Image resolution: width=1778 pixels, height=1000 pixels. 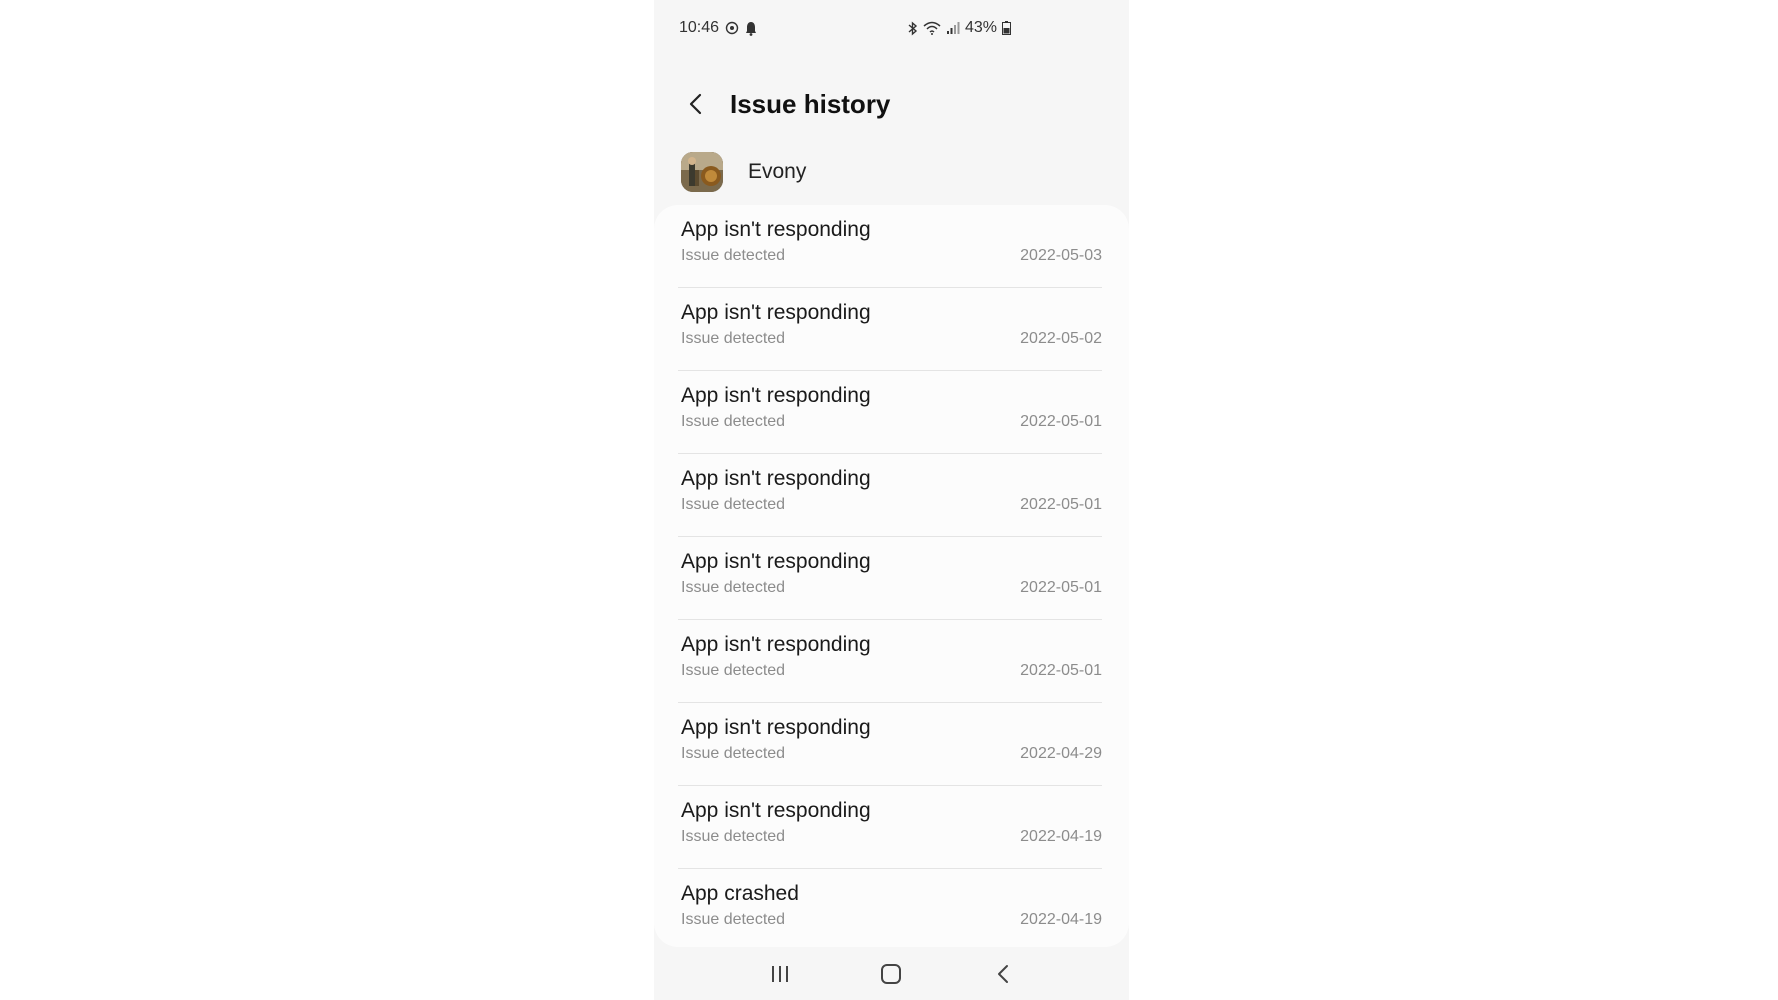 What do you see at coordinates (740, 893) in the screenshot?
I see `issue-title: App crashed` at bounding box center [740, 893].